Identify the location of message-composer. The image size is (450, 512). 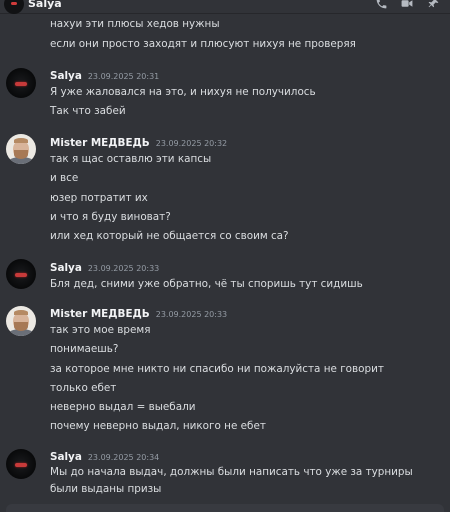
(225, 508).